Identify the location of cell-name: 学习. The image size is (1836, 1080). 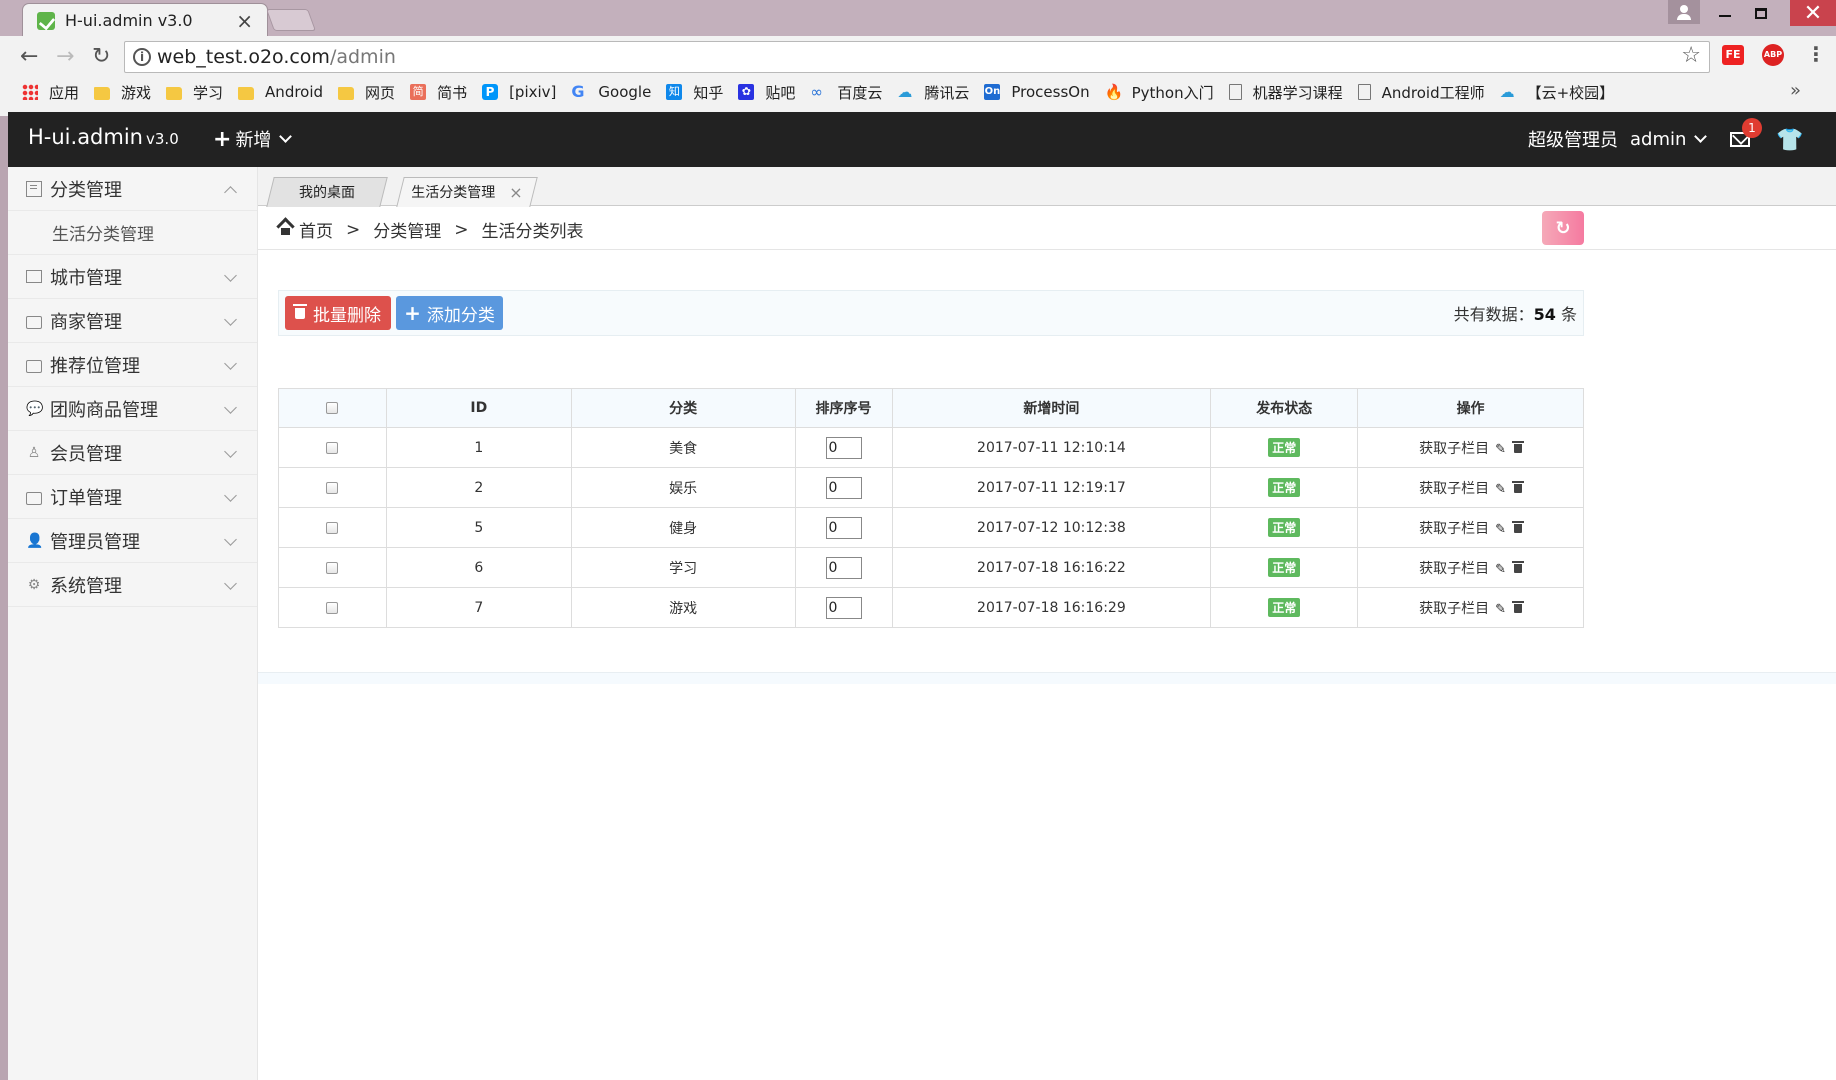
(683, 567).